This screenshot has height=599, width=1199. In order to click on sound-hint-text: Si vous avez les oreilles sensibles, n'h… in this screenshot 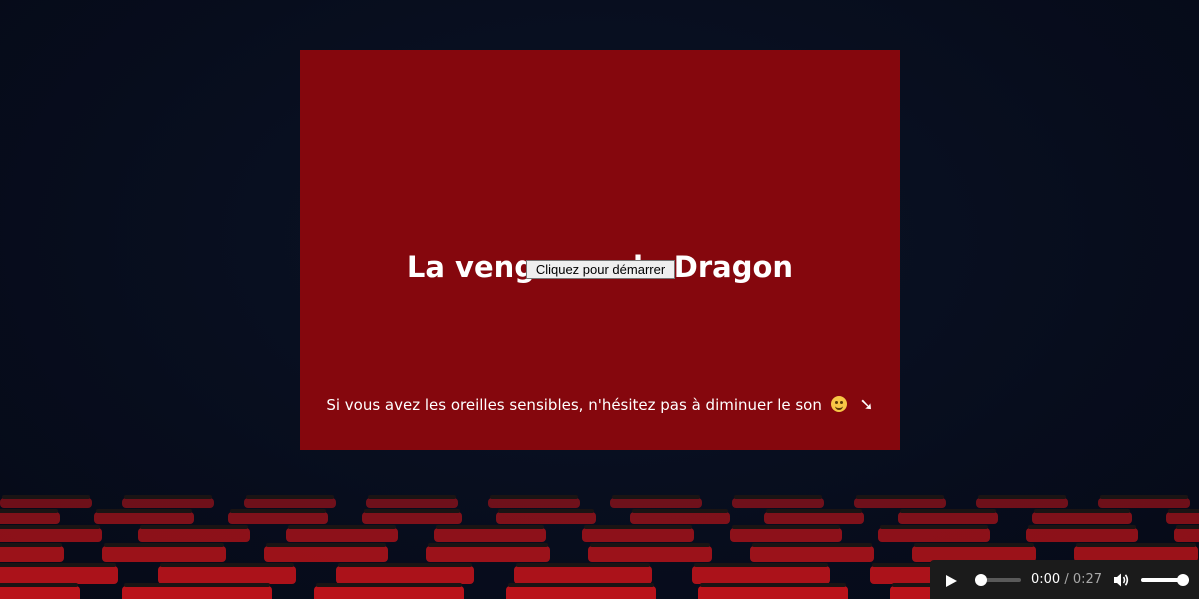, I will do `click(574, 405)`.